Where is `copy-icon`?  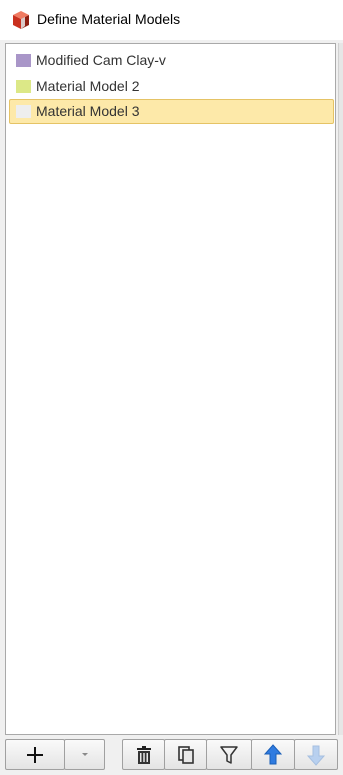 copy-icon is located at coordinates (185, 754).